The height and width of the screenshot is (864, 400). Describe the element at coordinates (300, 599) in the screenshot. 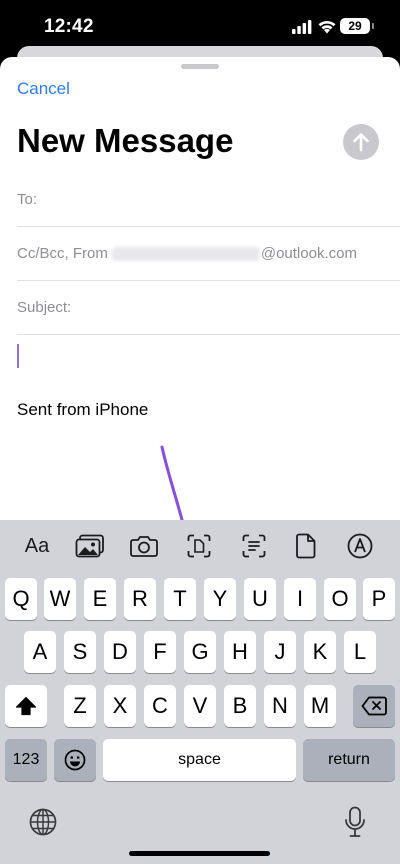

I see `key-i: I` at that location.